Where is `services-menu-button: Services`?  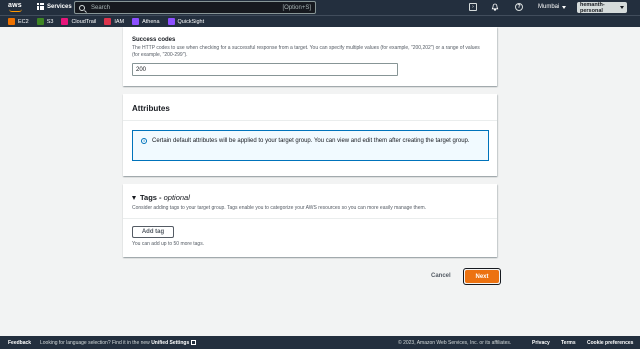
services-menu-button: Services is located at coordinates (54, 6).